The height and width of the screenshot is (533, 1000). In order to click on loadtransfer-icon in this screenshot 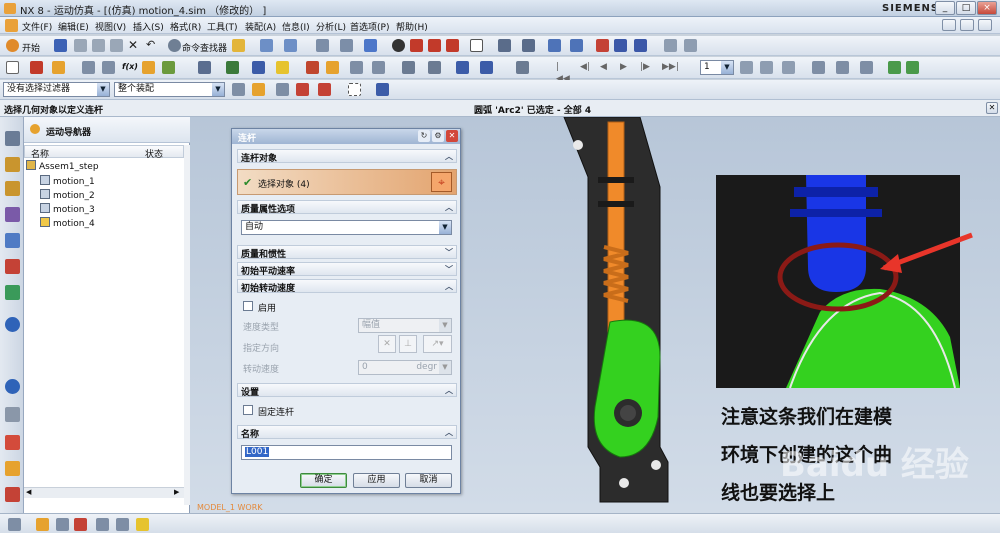, I will do `click(486, 67)`.